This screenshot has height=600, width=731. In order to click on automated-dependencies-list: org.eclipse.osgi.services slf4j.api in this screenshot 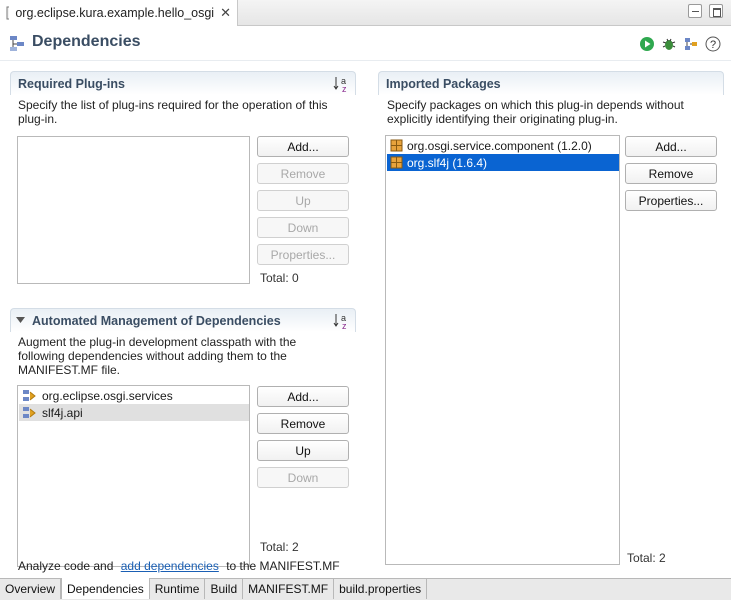, I will do `click(133, 476)`.